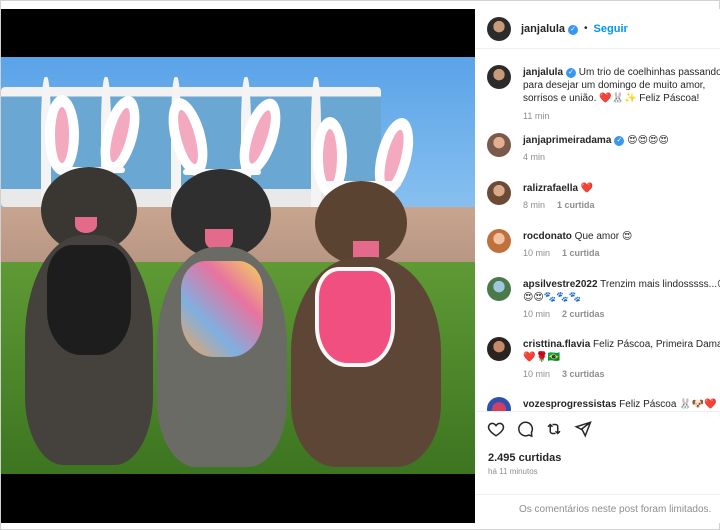 The width and height of the screenshot is (720, 530). Describe the element at coordinates (524, 458) in the screenshot. I see `likes-count: 2.495 curtidas` at that location.